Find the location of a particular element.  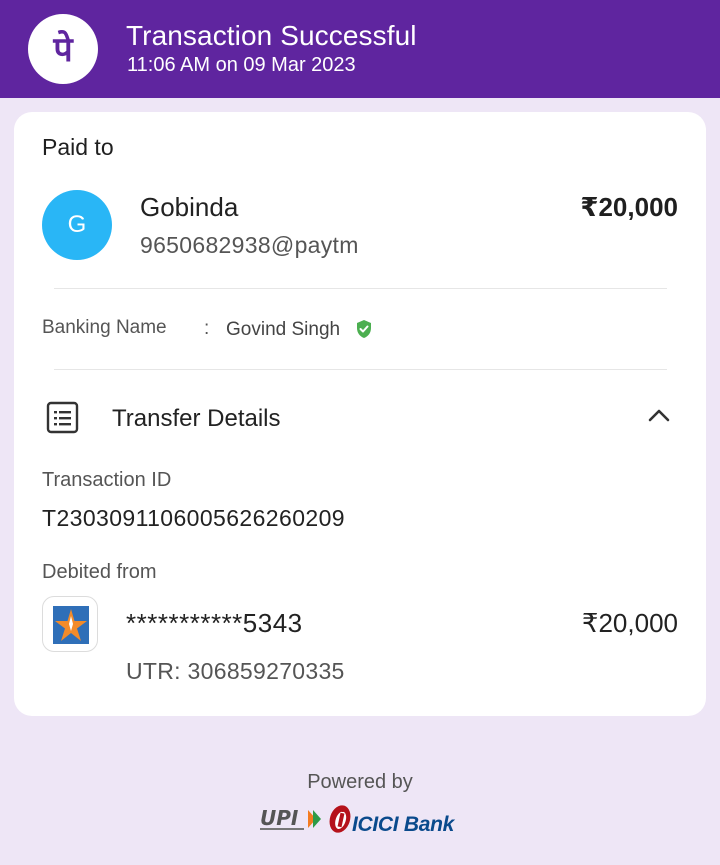

transfer-details-title: Transfer Details is located at coordinates (196, 418).